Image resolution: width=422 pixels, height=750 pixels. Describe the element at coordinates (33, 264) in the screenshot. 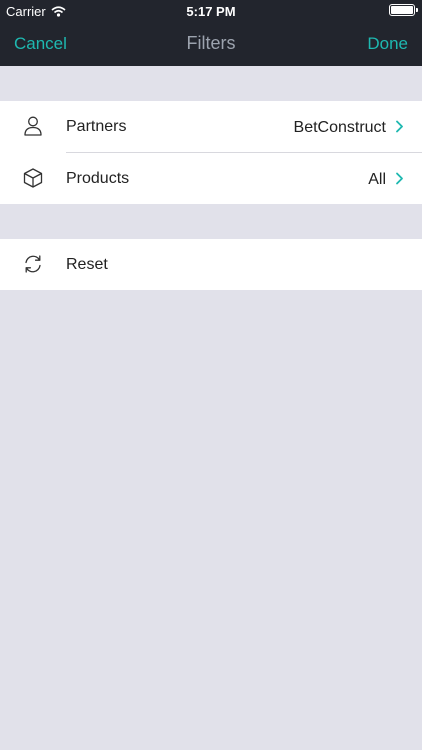

I see `refresh-icon` at that location.